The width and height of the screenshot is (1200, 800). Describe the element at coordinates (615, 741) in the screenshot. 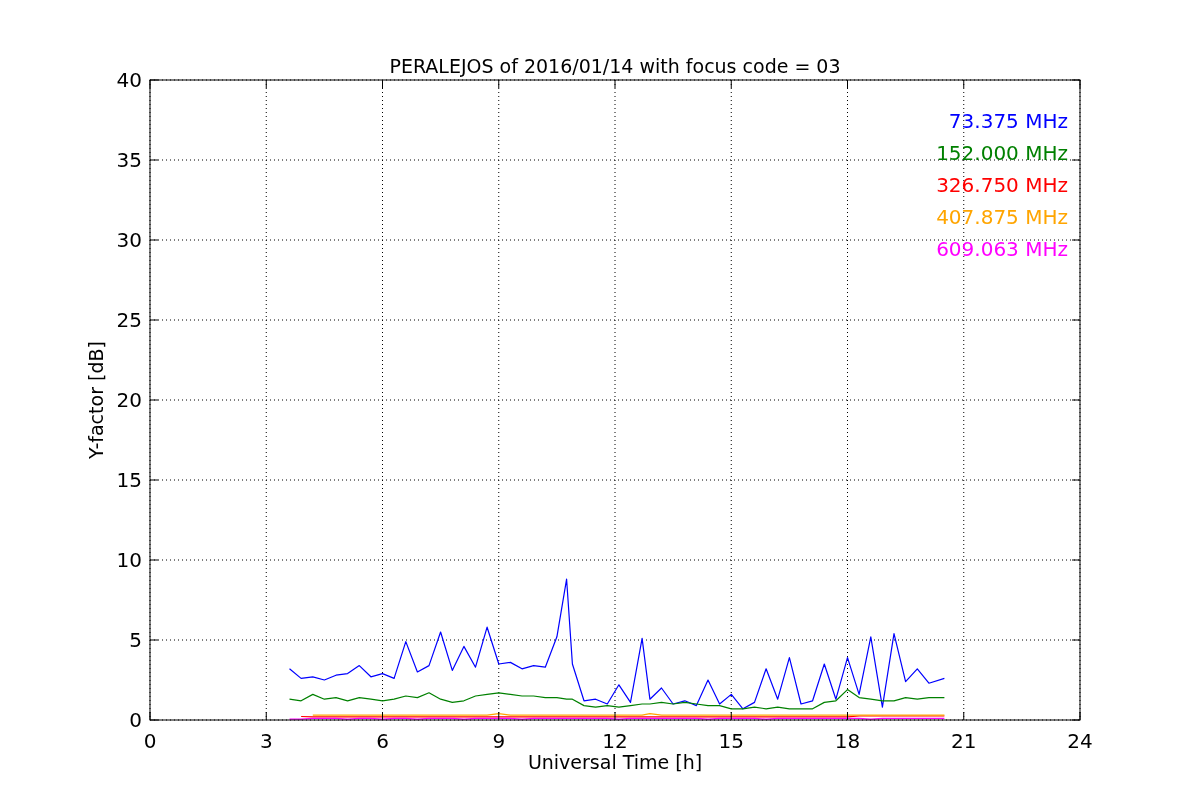

I see `tick-label: 12` at that location.